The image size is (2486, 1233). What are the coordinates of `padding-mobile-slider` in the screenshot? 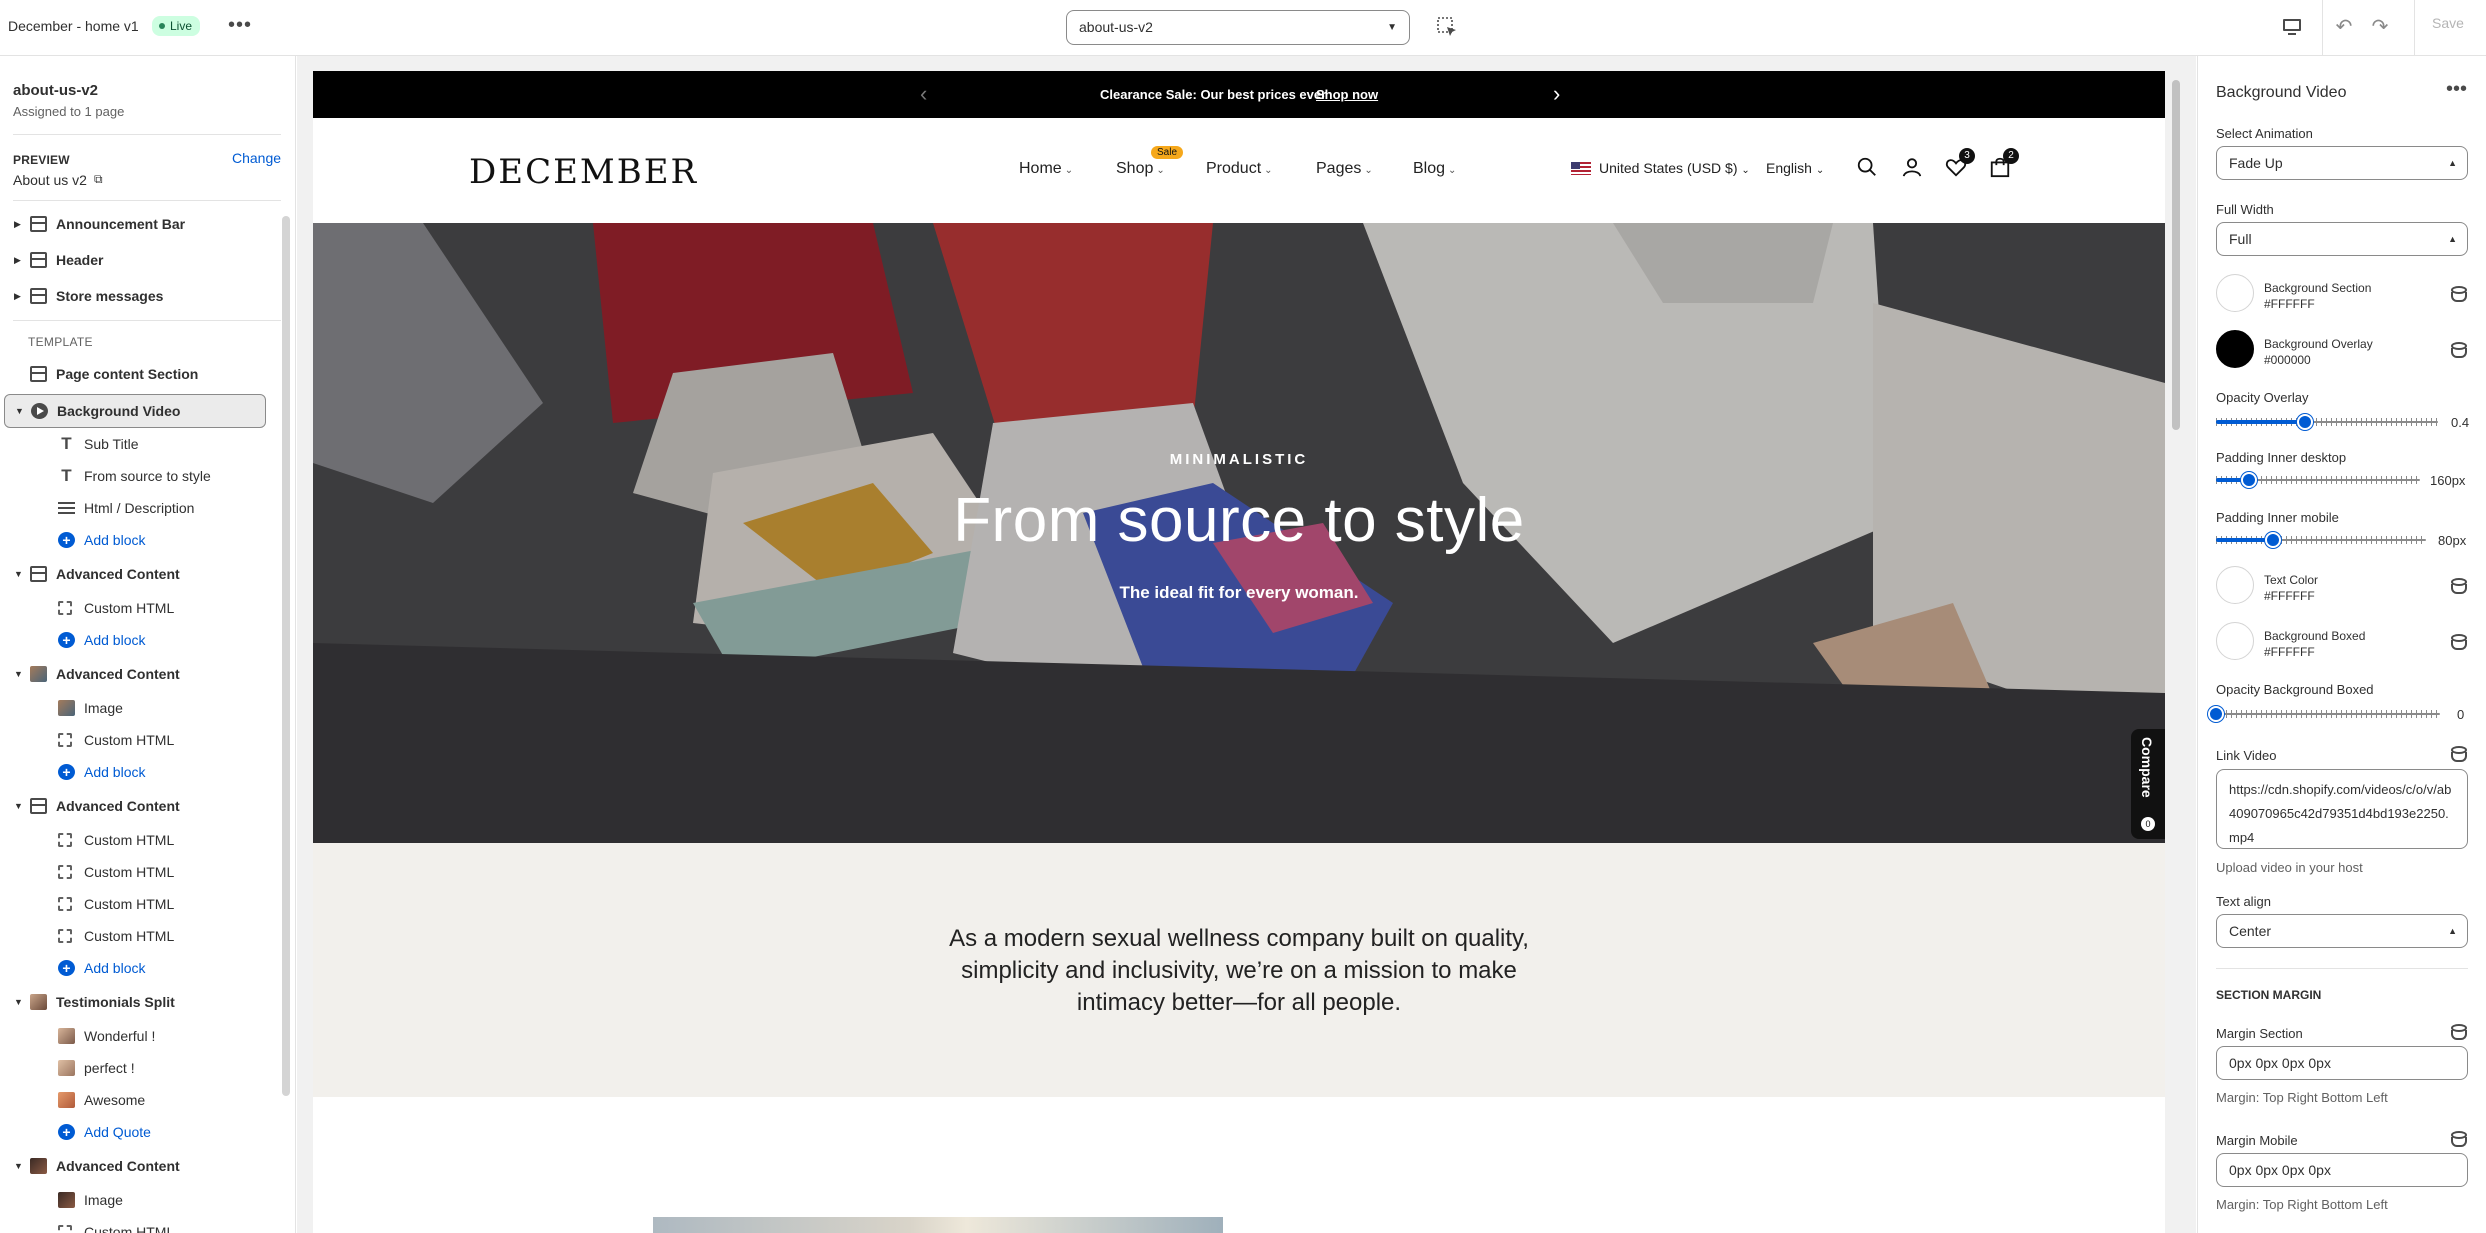 It's located at (2321, 540).